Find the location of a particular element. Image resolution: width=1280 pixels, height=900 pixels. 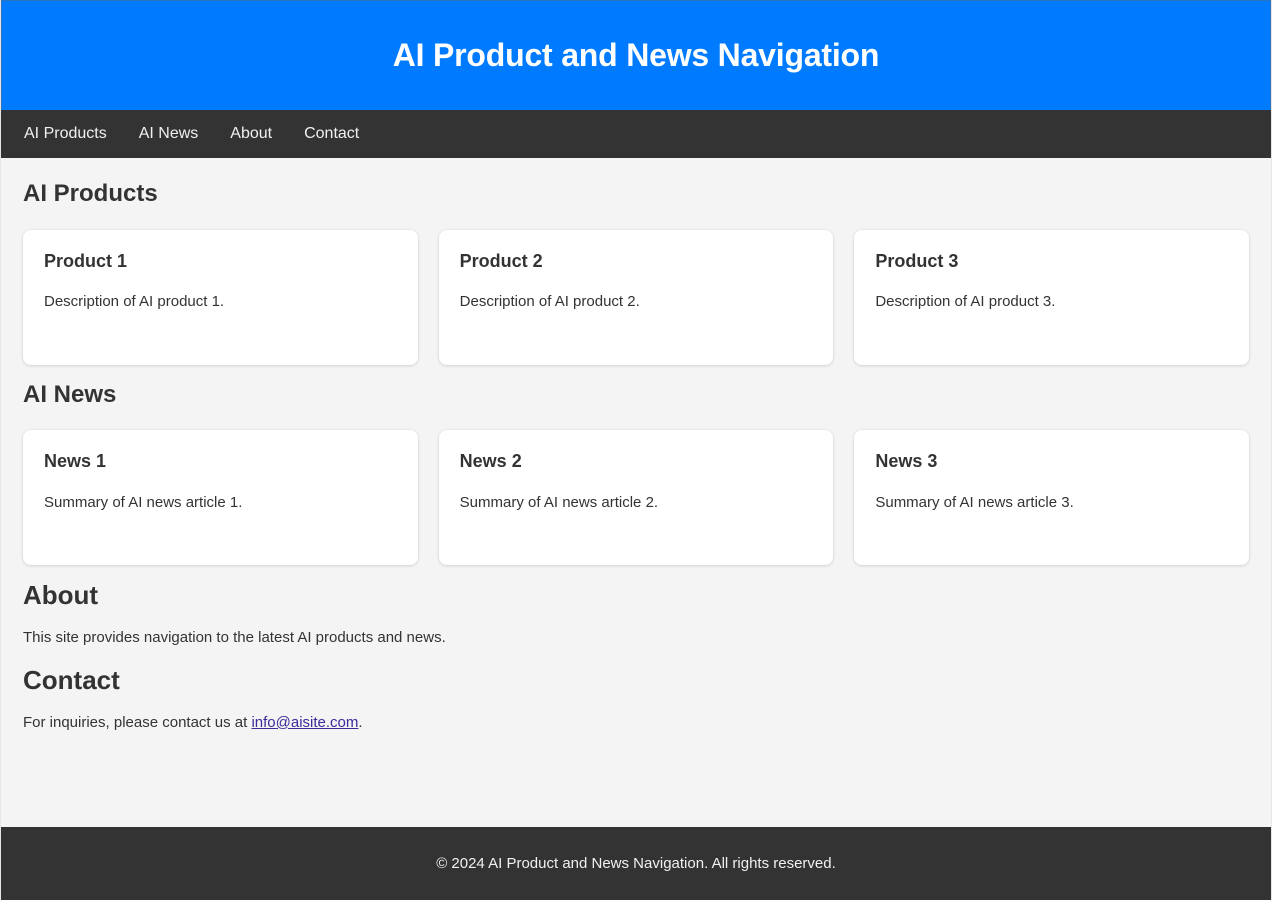

nav-item-ai-news: AI News is located at coordinates (169, 134).